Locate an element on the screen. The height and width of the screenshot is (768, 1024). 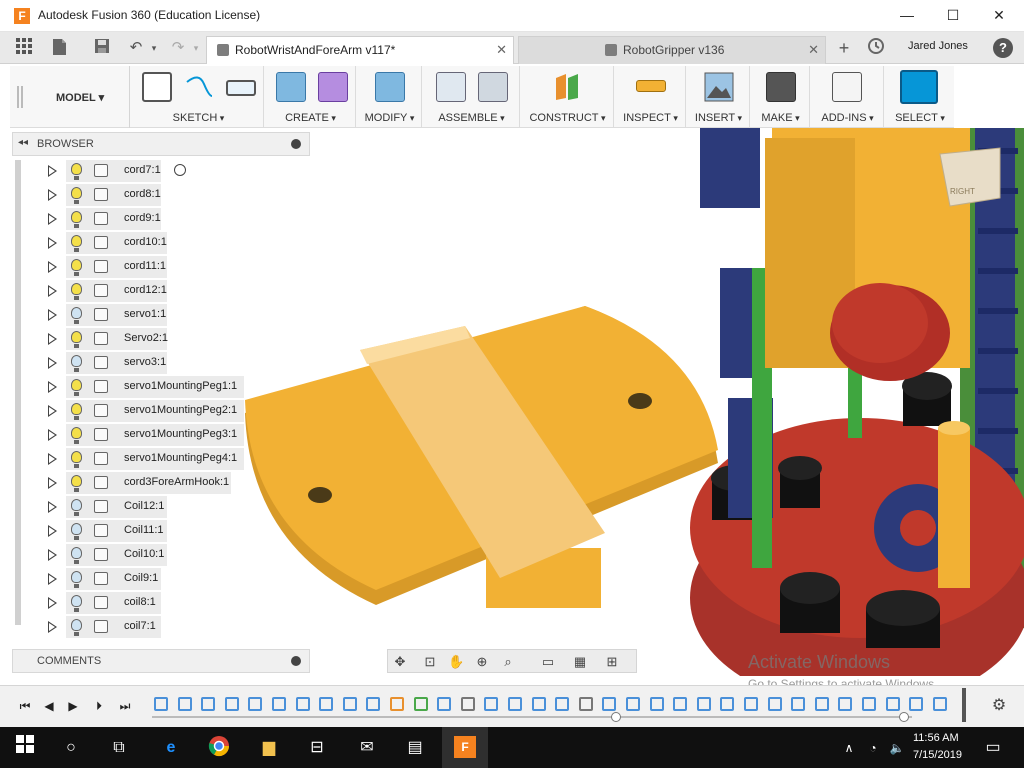
zoom-icon: ⊕ is located at coordinates (482, 662).